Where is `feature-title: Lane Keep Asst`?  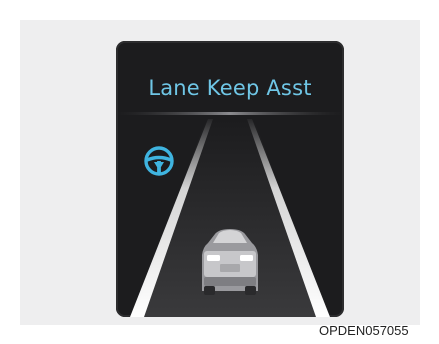 feature-title: Lane Keep Asst is located at coordinates (230, 88).